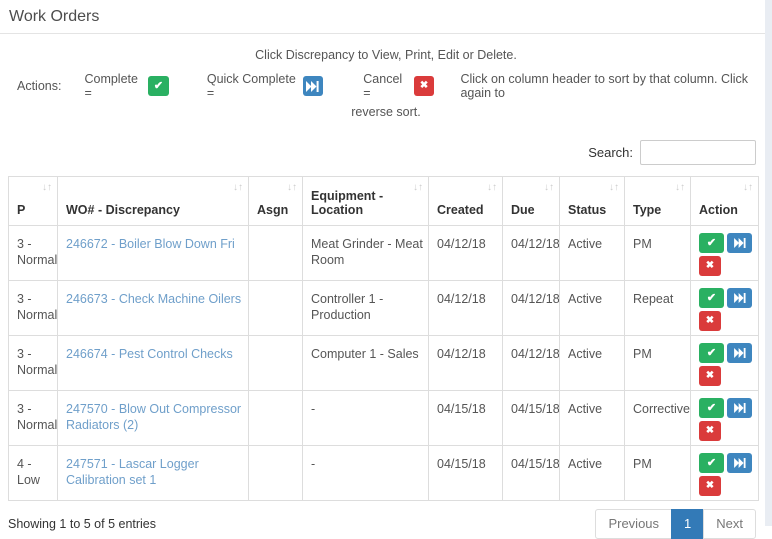  I want to click on pagination-page-1-button: 1, so click(688, 524).